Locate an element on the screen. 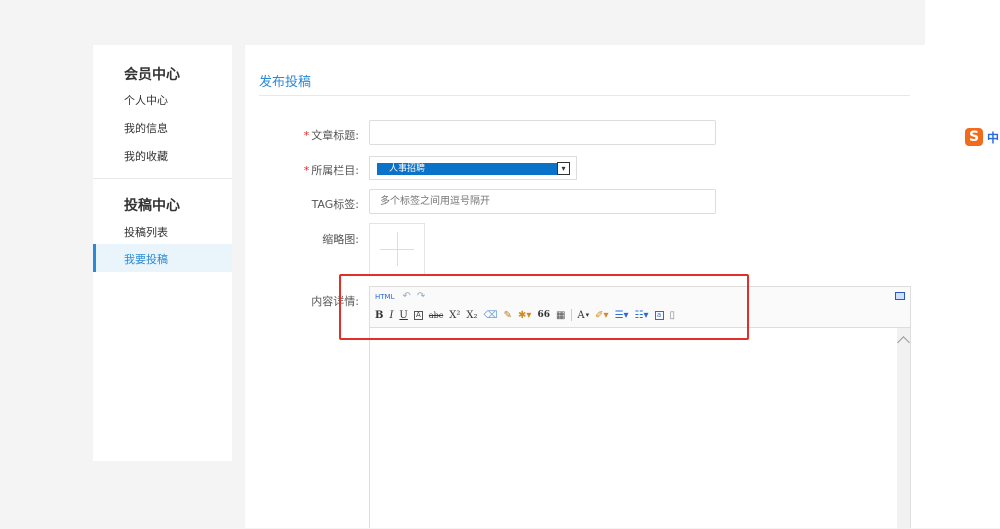  thumbnail-label: 缩略图: is located at coordinates (340, 239).